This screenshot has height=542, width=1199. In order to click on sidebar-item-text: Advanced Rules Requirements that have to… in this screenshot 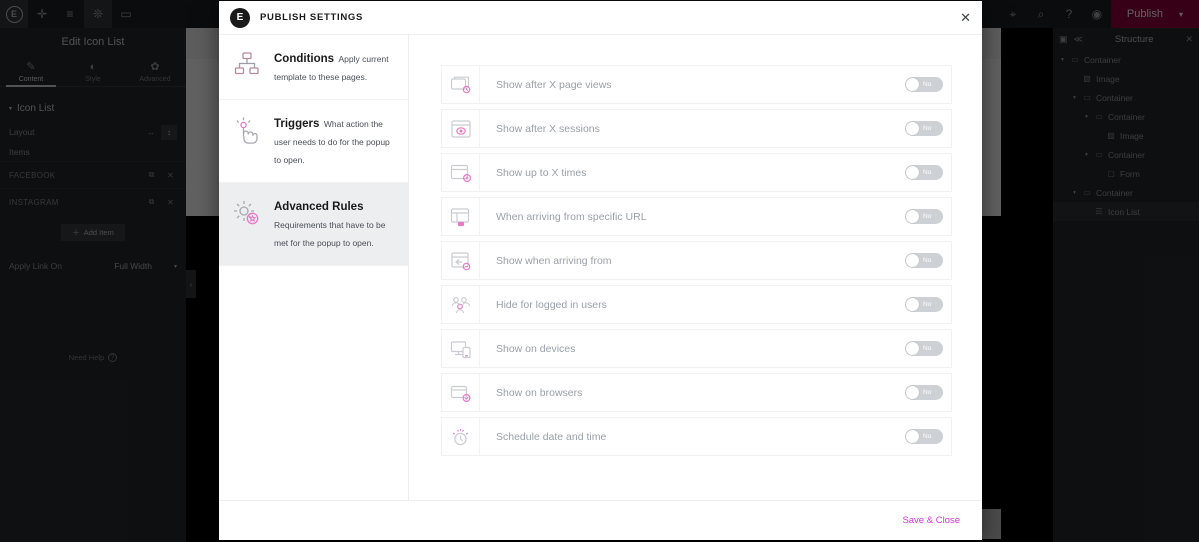, I will do `click(334, 224)`.